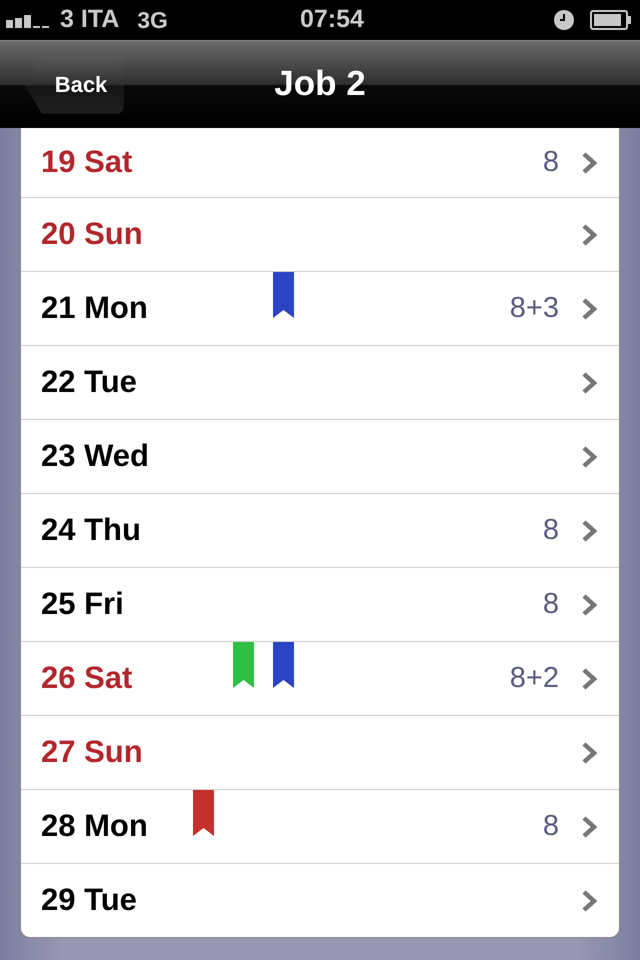 Image resolution: width=640 pixels, height=960 pixels. Describe the element at coordinates (320, 604) in the screenshot. I see `day-row: 25 Fri 8` at that location.